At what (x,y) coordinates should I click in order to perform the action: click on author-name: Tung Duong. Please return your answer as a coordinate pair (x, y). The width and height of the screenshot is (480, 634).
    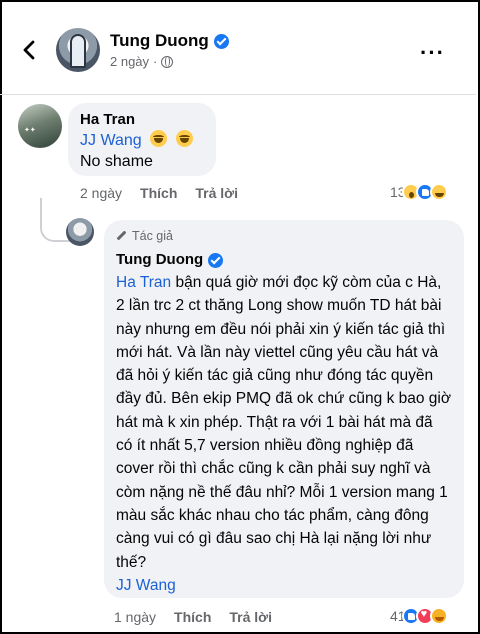
    Looking at the image, I should click on (159, 41).